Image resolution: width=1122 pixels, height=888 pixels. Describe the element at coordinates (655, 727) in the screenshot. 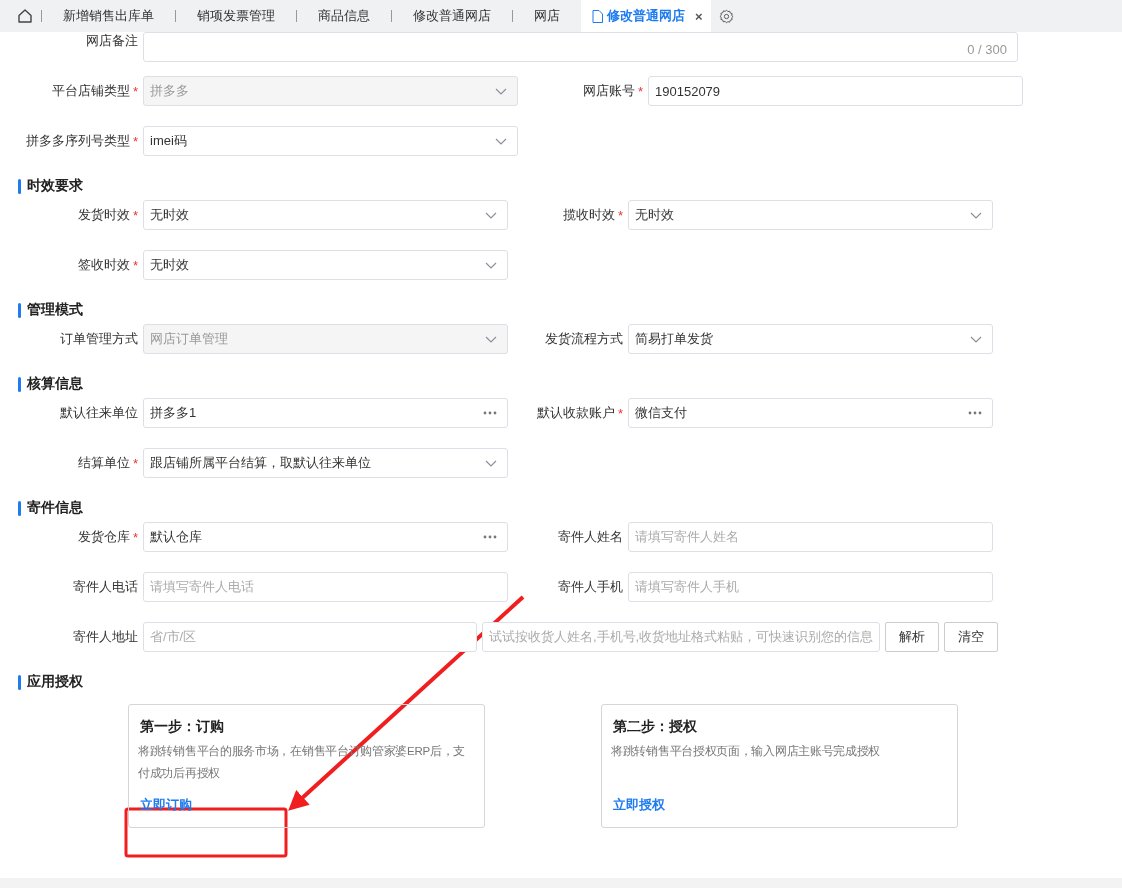

I see `card-title: 第二步：授权` at that location.